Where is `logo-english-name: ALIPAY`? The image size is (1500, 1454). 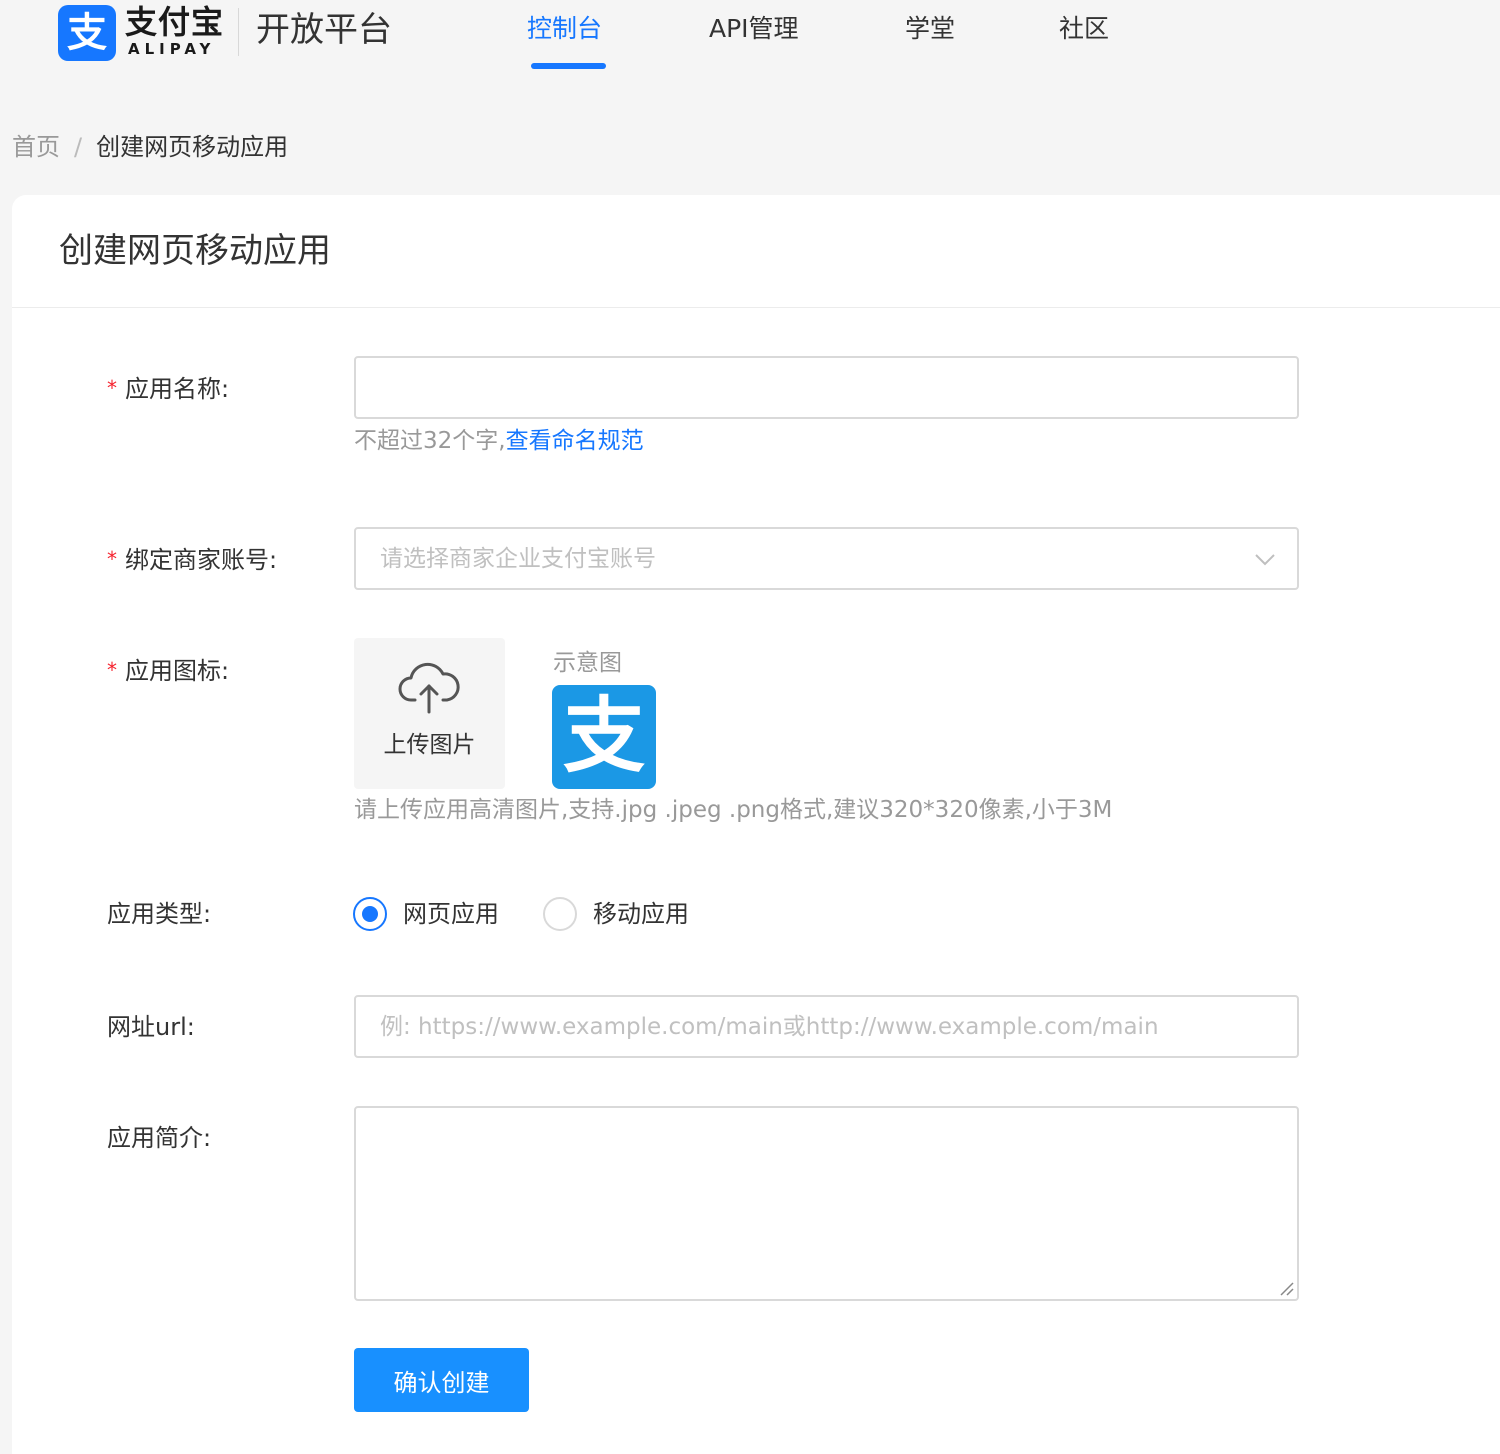 logo-english-name: ALIPAY is located at coordinates (171, 49).